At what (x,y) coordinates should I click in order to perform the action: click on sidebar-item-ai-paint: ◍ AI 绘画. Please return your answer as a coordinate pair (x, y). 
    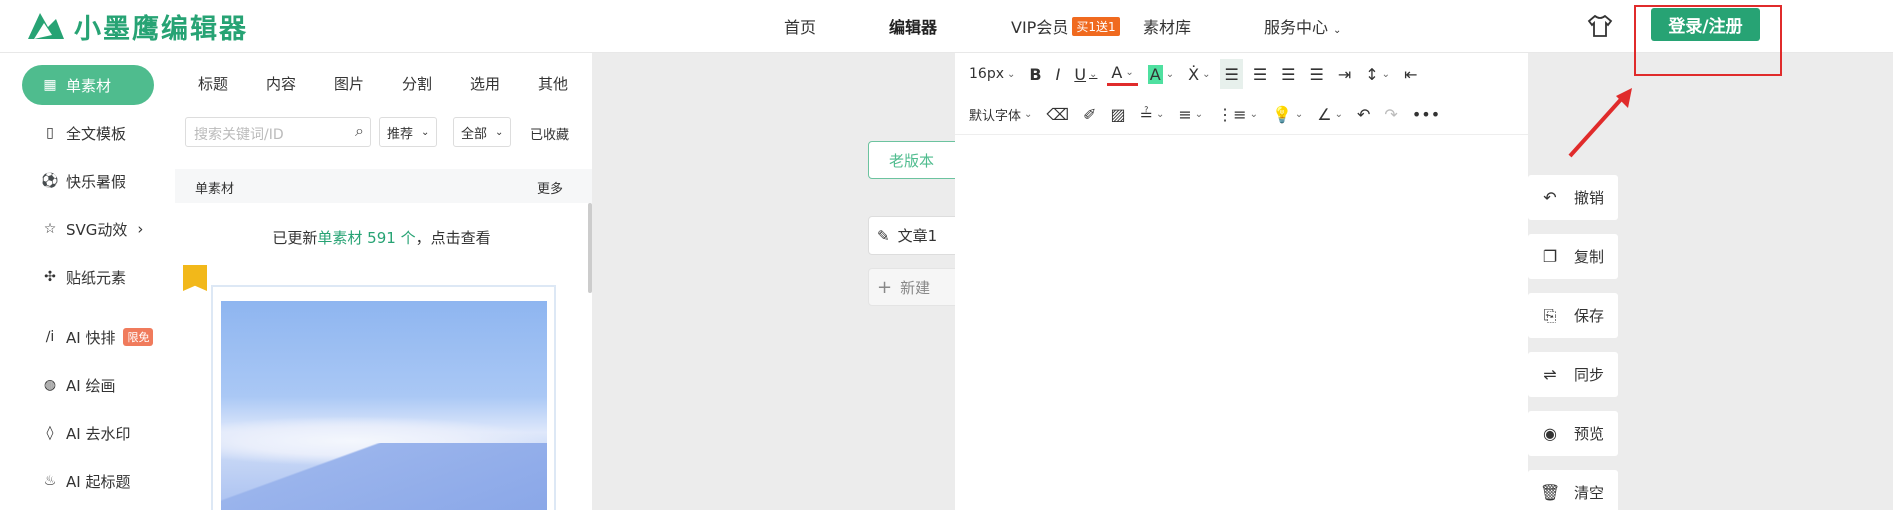
    Looking at the image, I should click on (88, 385).